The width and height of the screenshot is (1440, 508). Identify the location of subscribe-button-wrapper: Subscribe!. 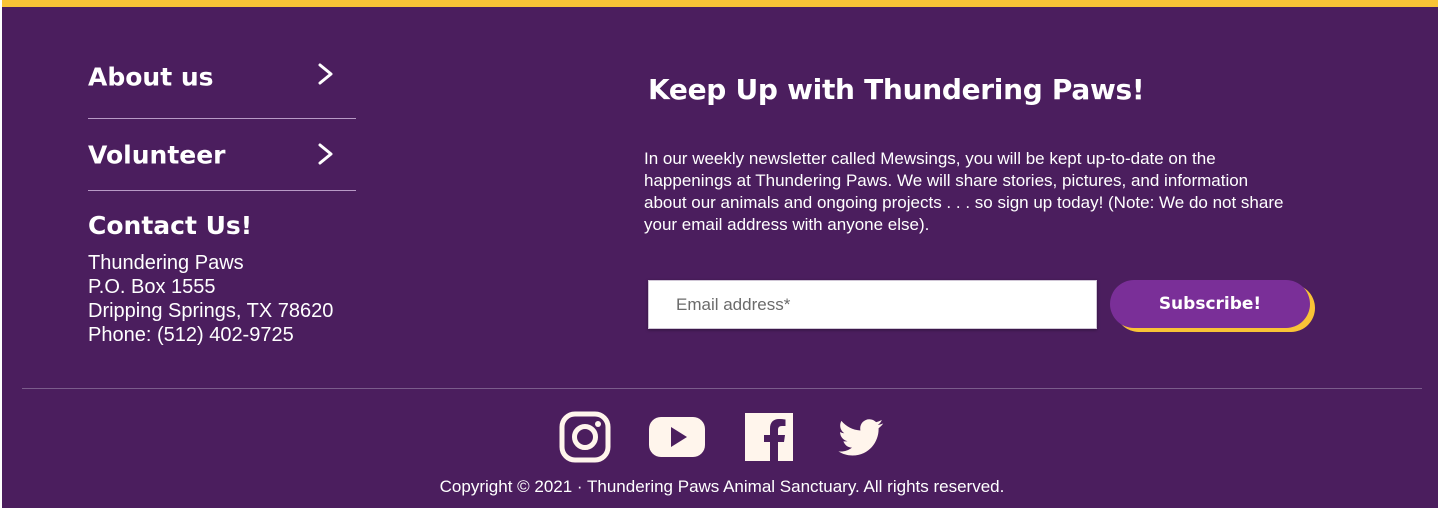
(1213, 306).